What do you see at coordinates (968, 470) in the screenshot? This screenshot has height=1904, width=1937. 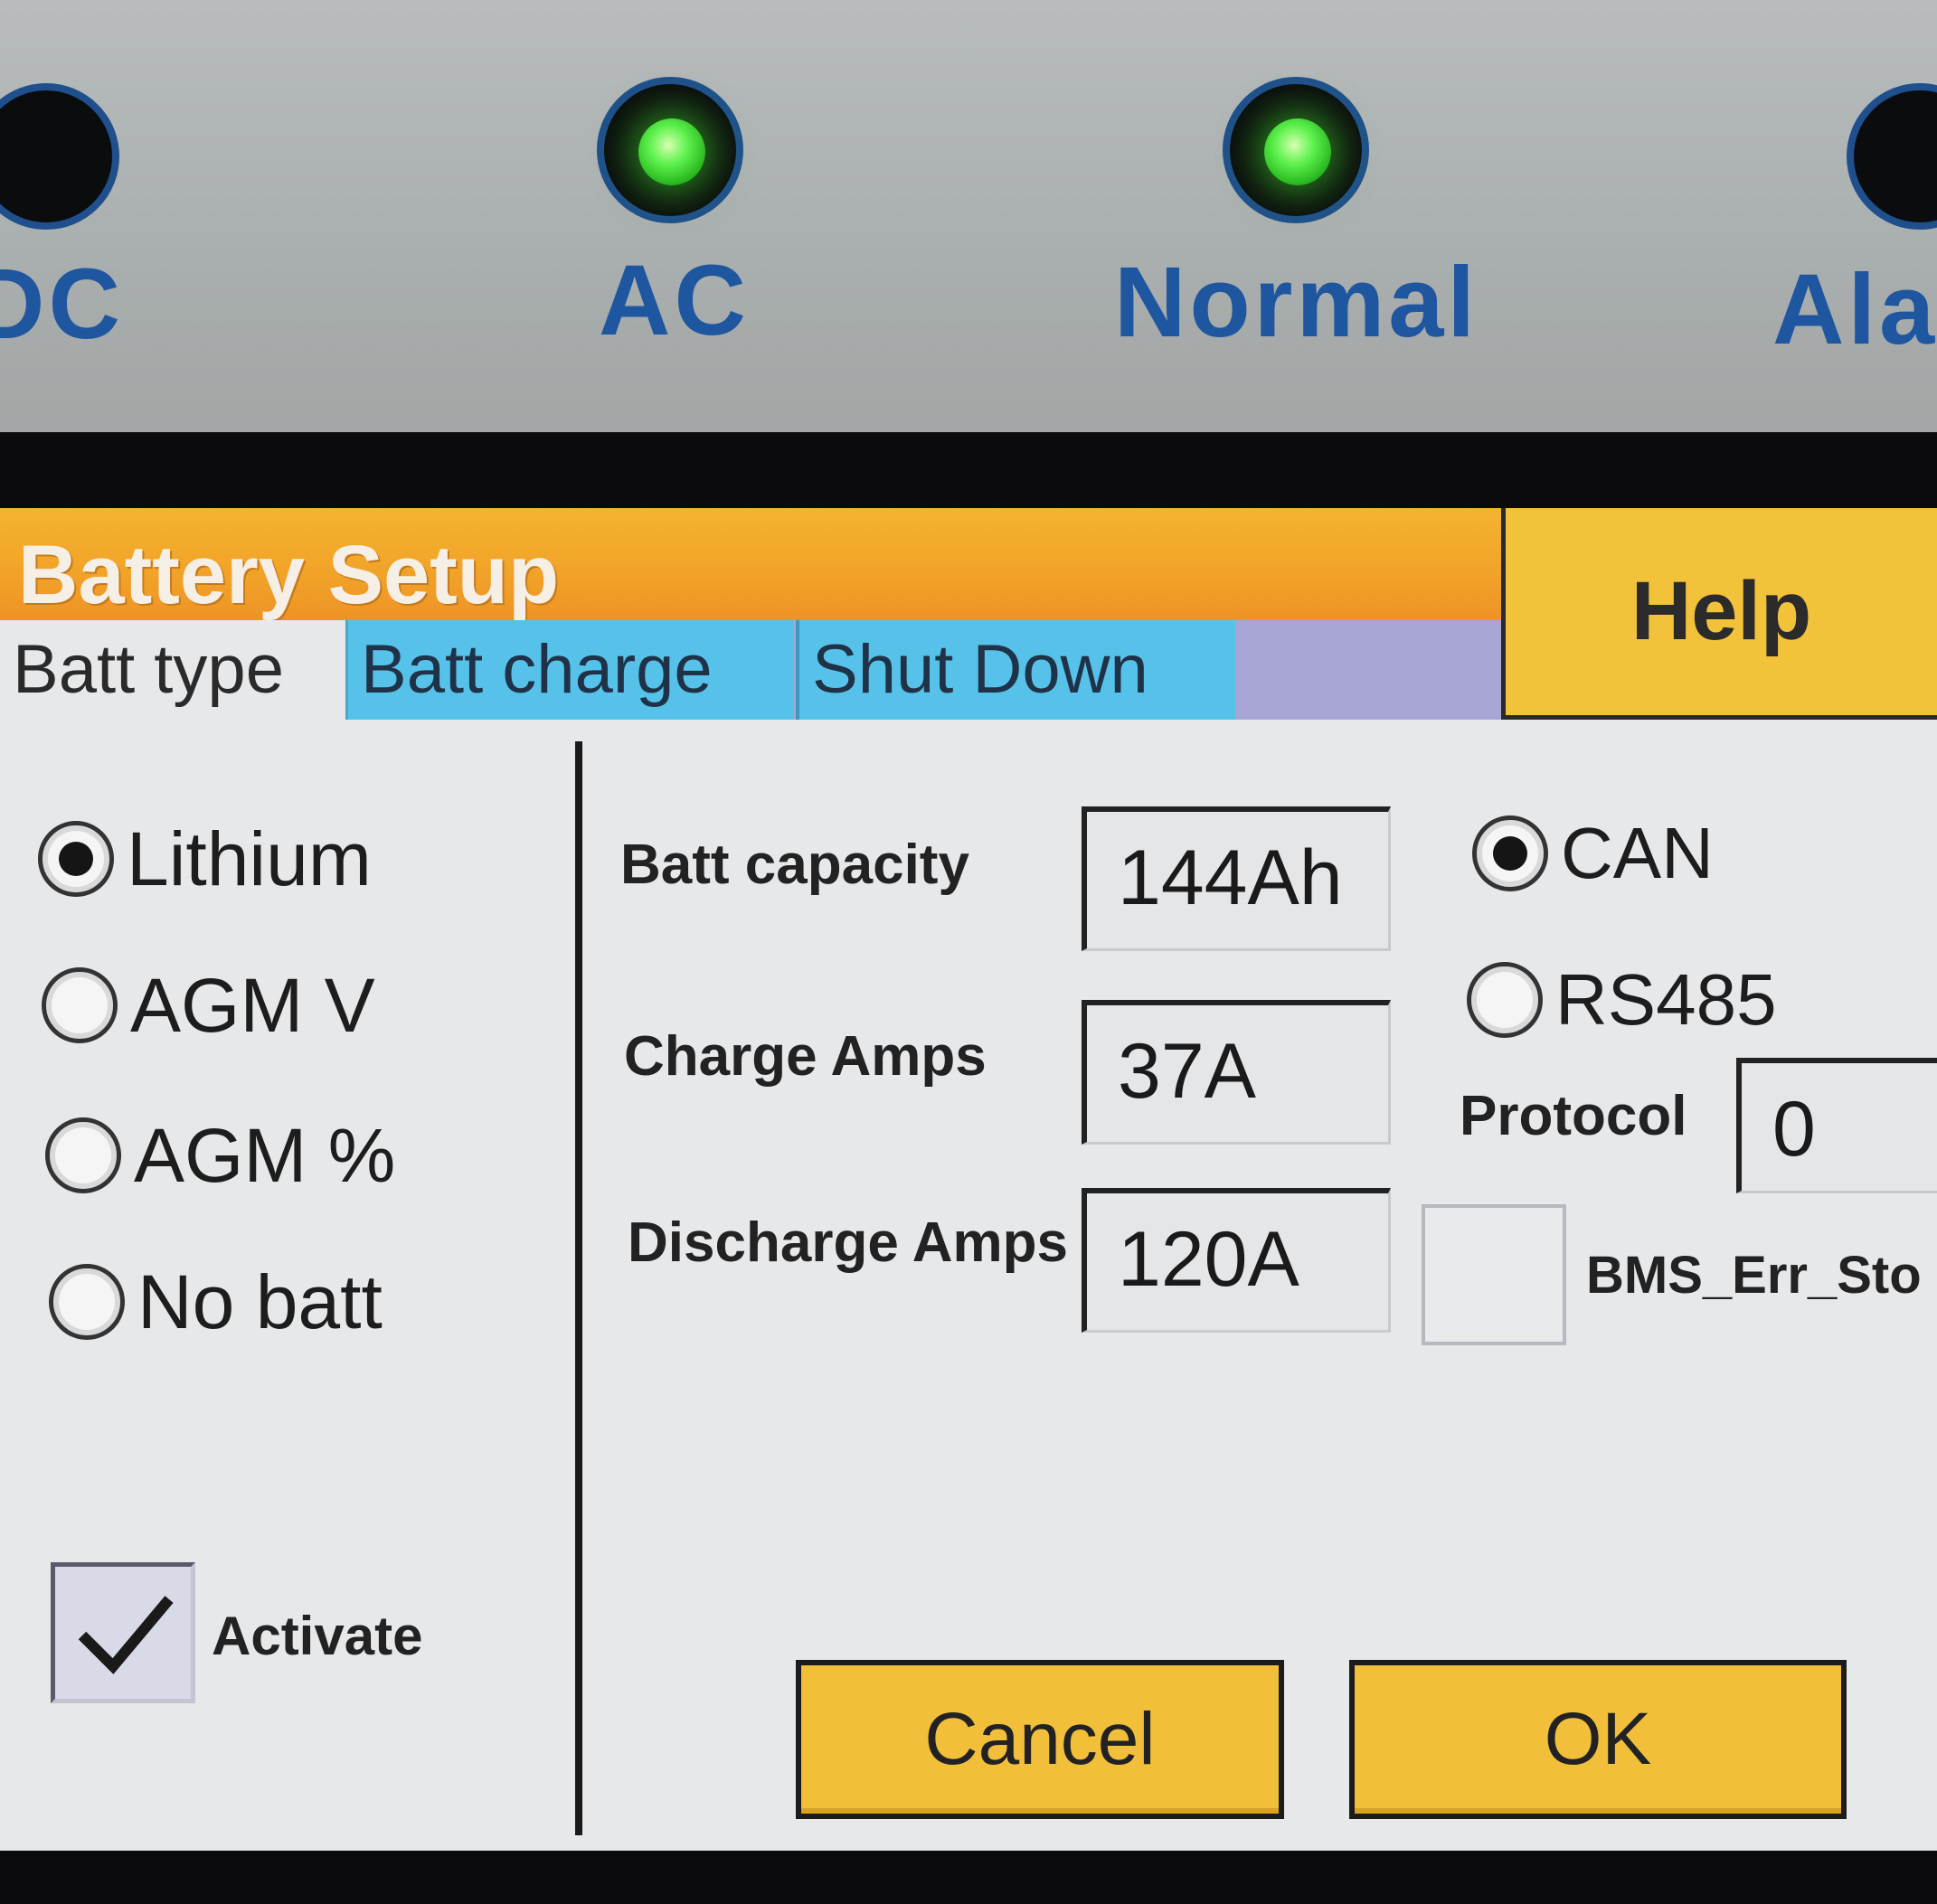 I see `screen-bezel-top` at bounding box center [968, 470].